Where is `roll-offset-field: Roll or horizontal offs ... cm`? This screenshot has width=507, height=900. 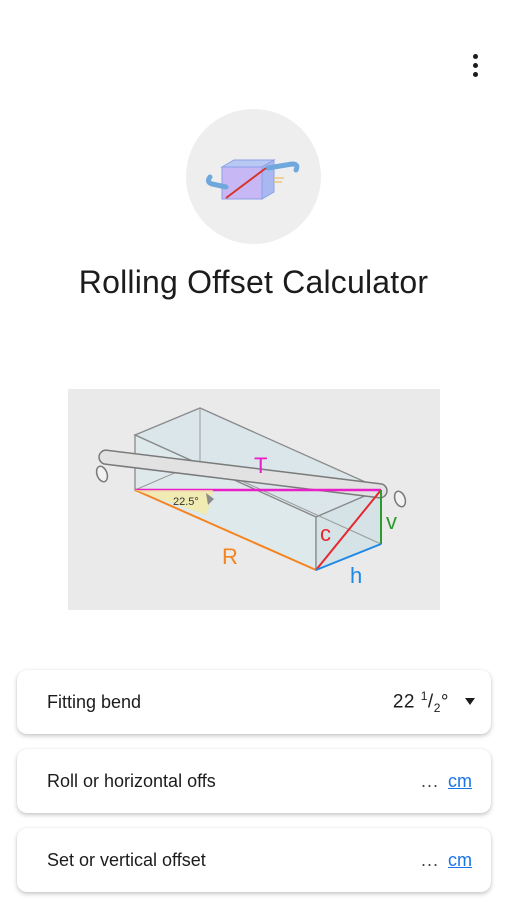
roll-offset-field: Roll or horizontal offs ... cm is located at coordinates (254, 781).